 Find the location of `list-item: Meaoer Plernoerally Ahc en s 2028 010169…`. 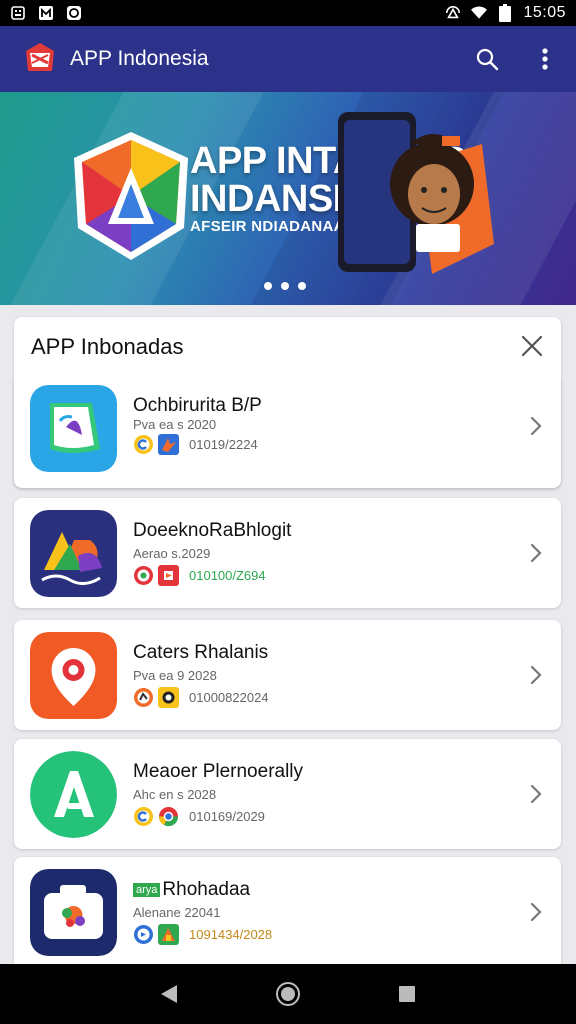

list-item: Meaoer Plernoerally Ahc en s 2028 010169… is located at coordinates (287, 794).